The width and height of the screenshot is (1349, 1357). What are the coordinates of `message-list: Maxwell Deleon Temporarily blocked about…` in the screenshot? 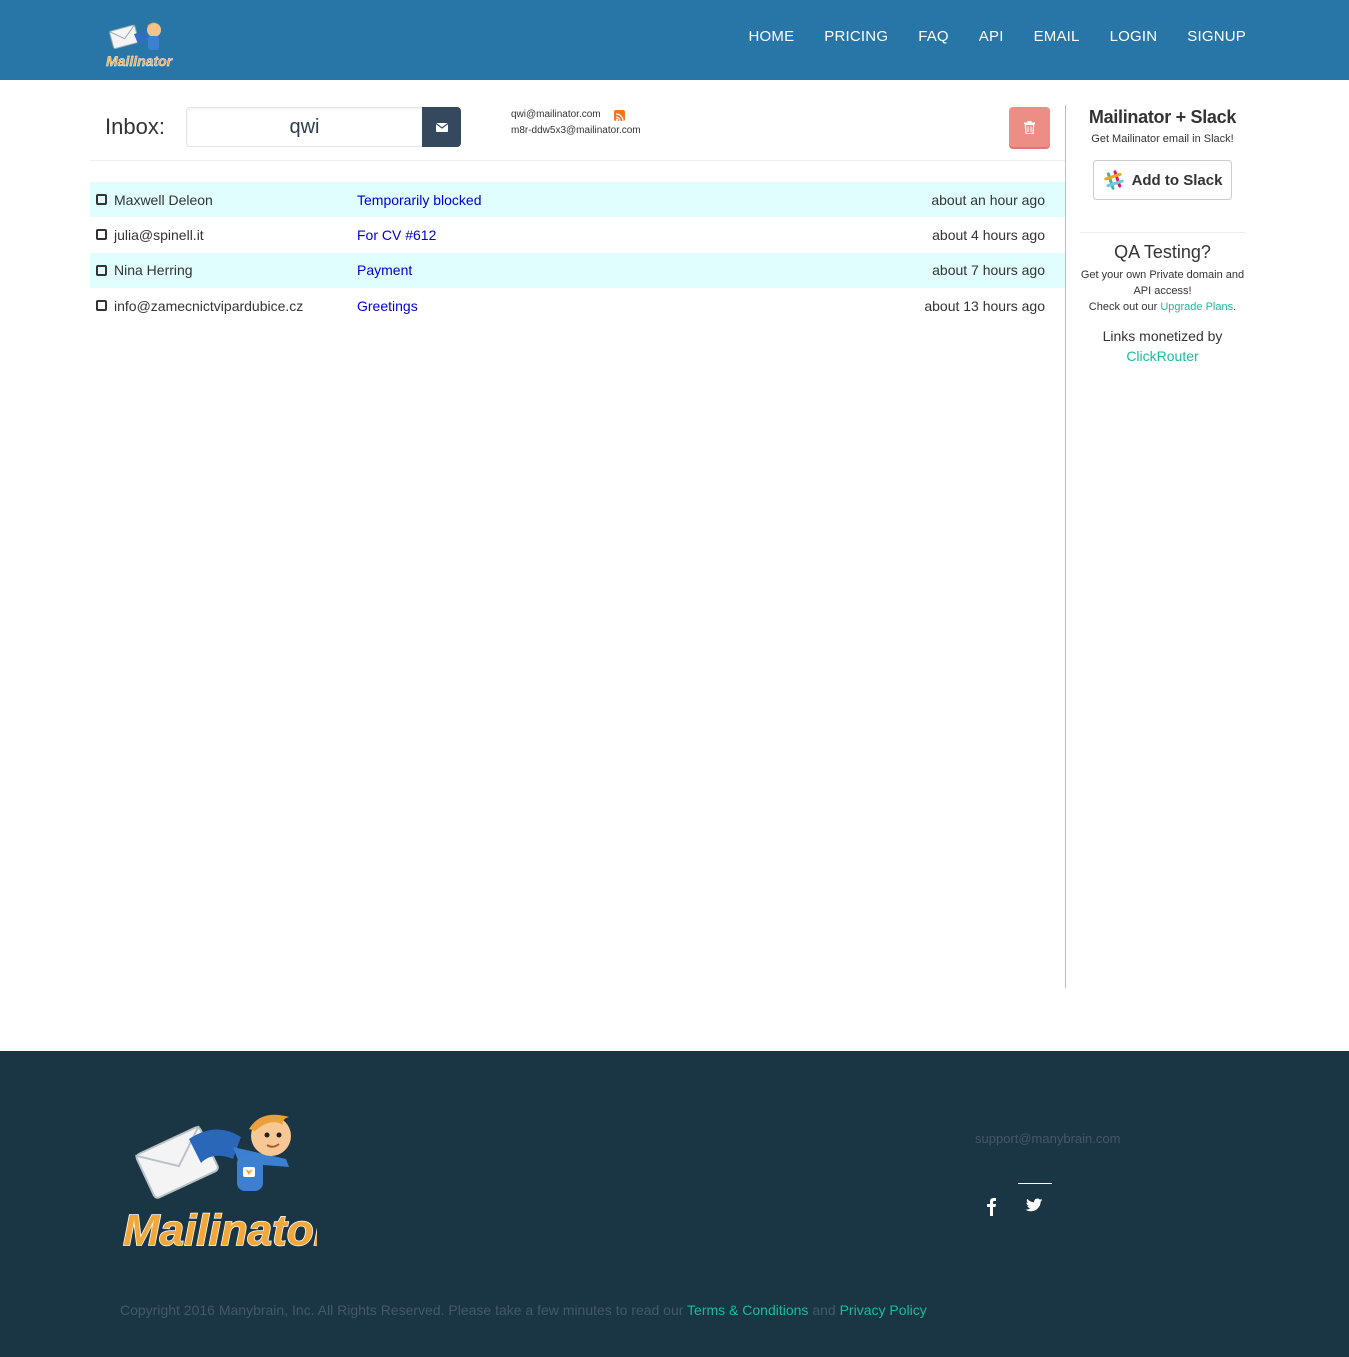 It's located at (577, 252).